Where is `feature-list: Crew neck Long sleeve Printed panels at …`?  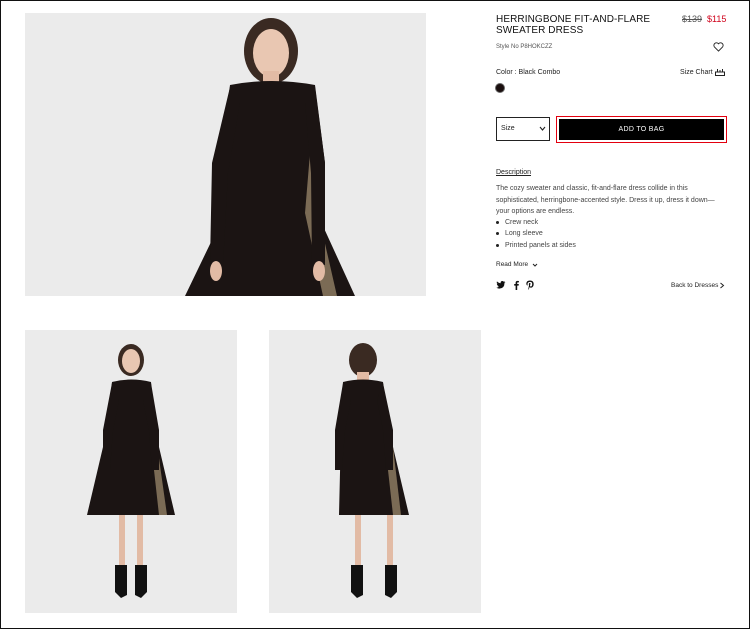
feature-list: Crew neck Long sleeve Printed panels at … is located at coordinates (536, 234).